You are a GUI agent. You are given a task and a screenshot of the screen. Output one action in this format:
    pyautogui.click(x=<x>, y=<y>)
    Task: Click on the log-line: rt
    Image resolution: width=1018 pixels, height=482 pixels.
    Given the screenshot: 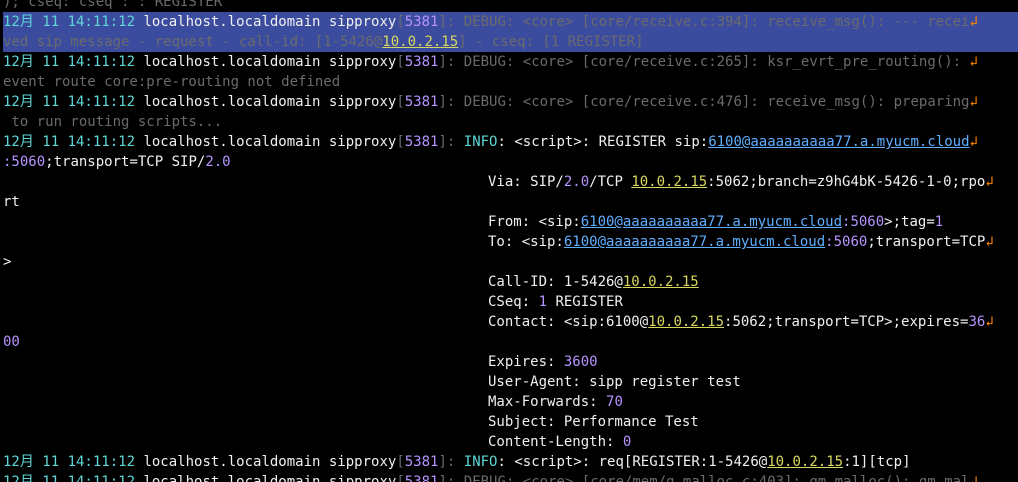 What is the action you would take?
    pyautogui.click(x=510, y=202)
    